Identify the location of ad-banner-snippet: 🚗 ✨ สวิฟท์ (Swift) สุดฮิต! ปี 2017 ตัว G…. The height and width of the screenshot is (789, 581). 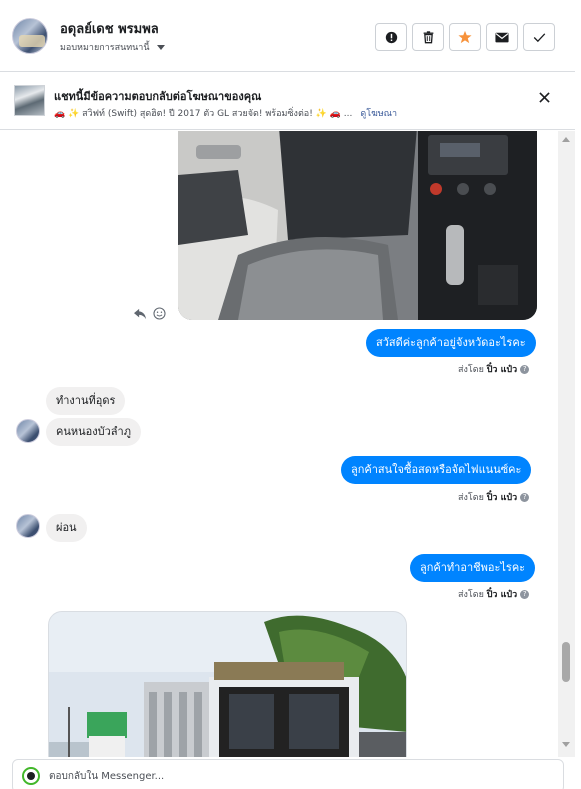
(225, 113).